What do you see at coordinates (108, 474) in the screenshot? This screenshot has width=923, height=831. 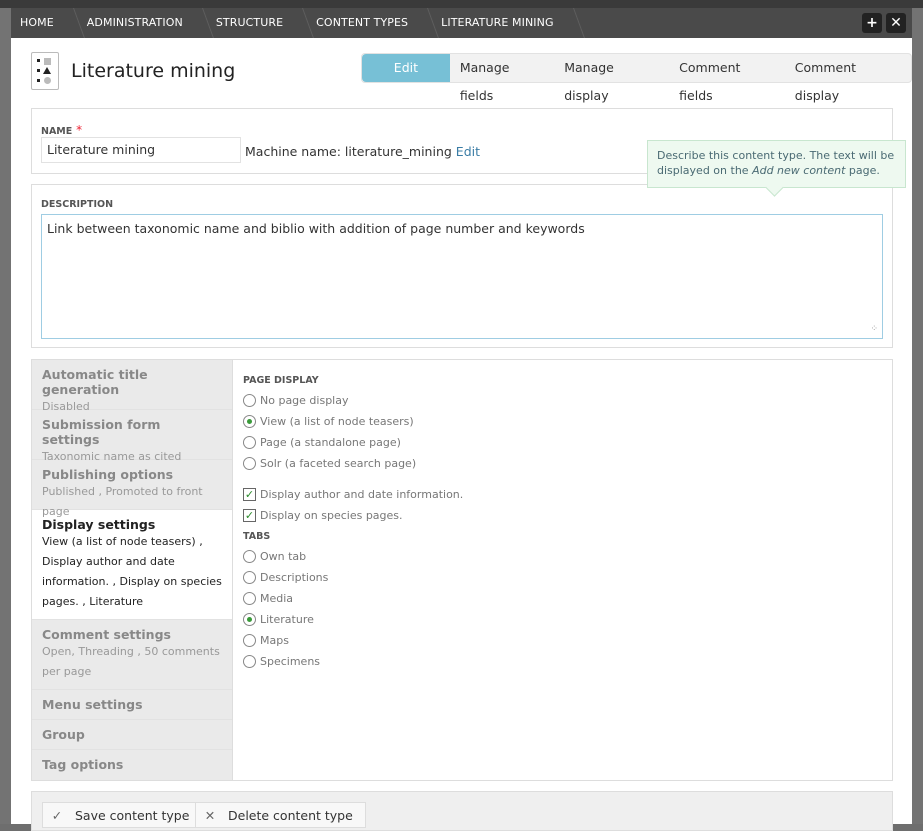 I see `vtab-title: Publishing options` at bounding box center [108, 474].